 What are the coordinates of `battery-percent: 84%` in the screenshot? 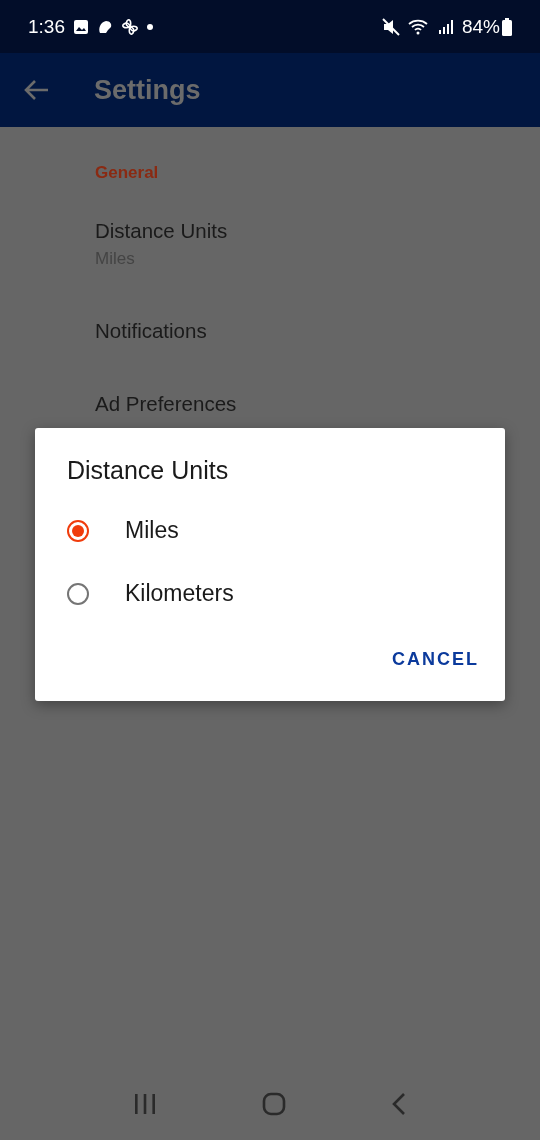 It's located at (480, 26).